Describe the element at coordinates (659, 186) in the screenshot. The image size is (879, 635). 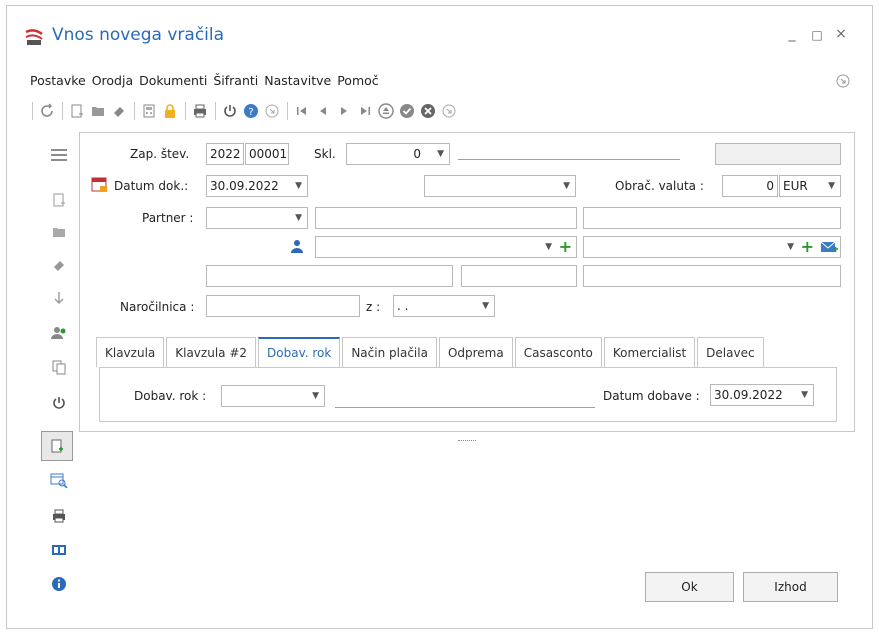
I see `obrac-valuta-label: Obrač. valuta :` at that location.